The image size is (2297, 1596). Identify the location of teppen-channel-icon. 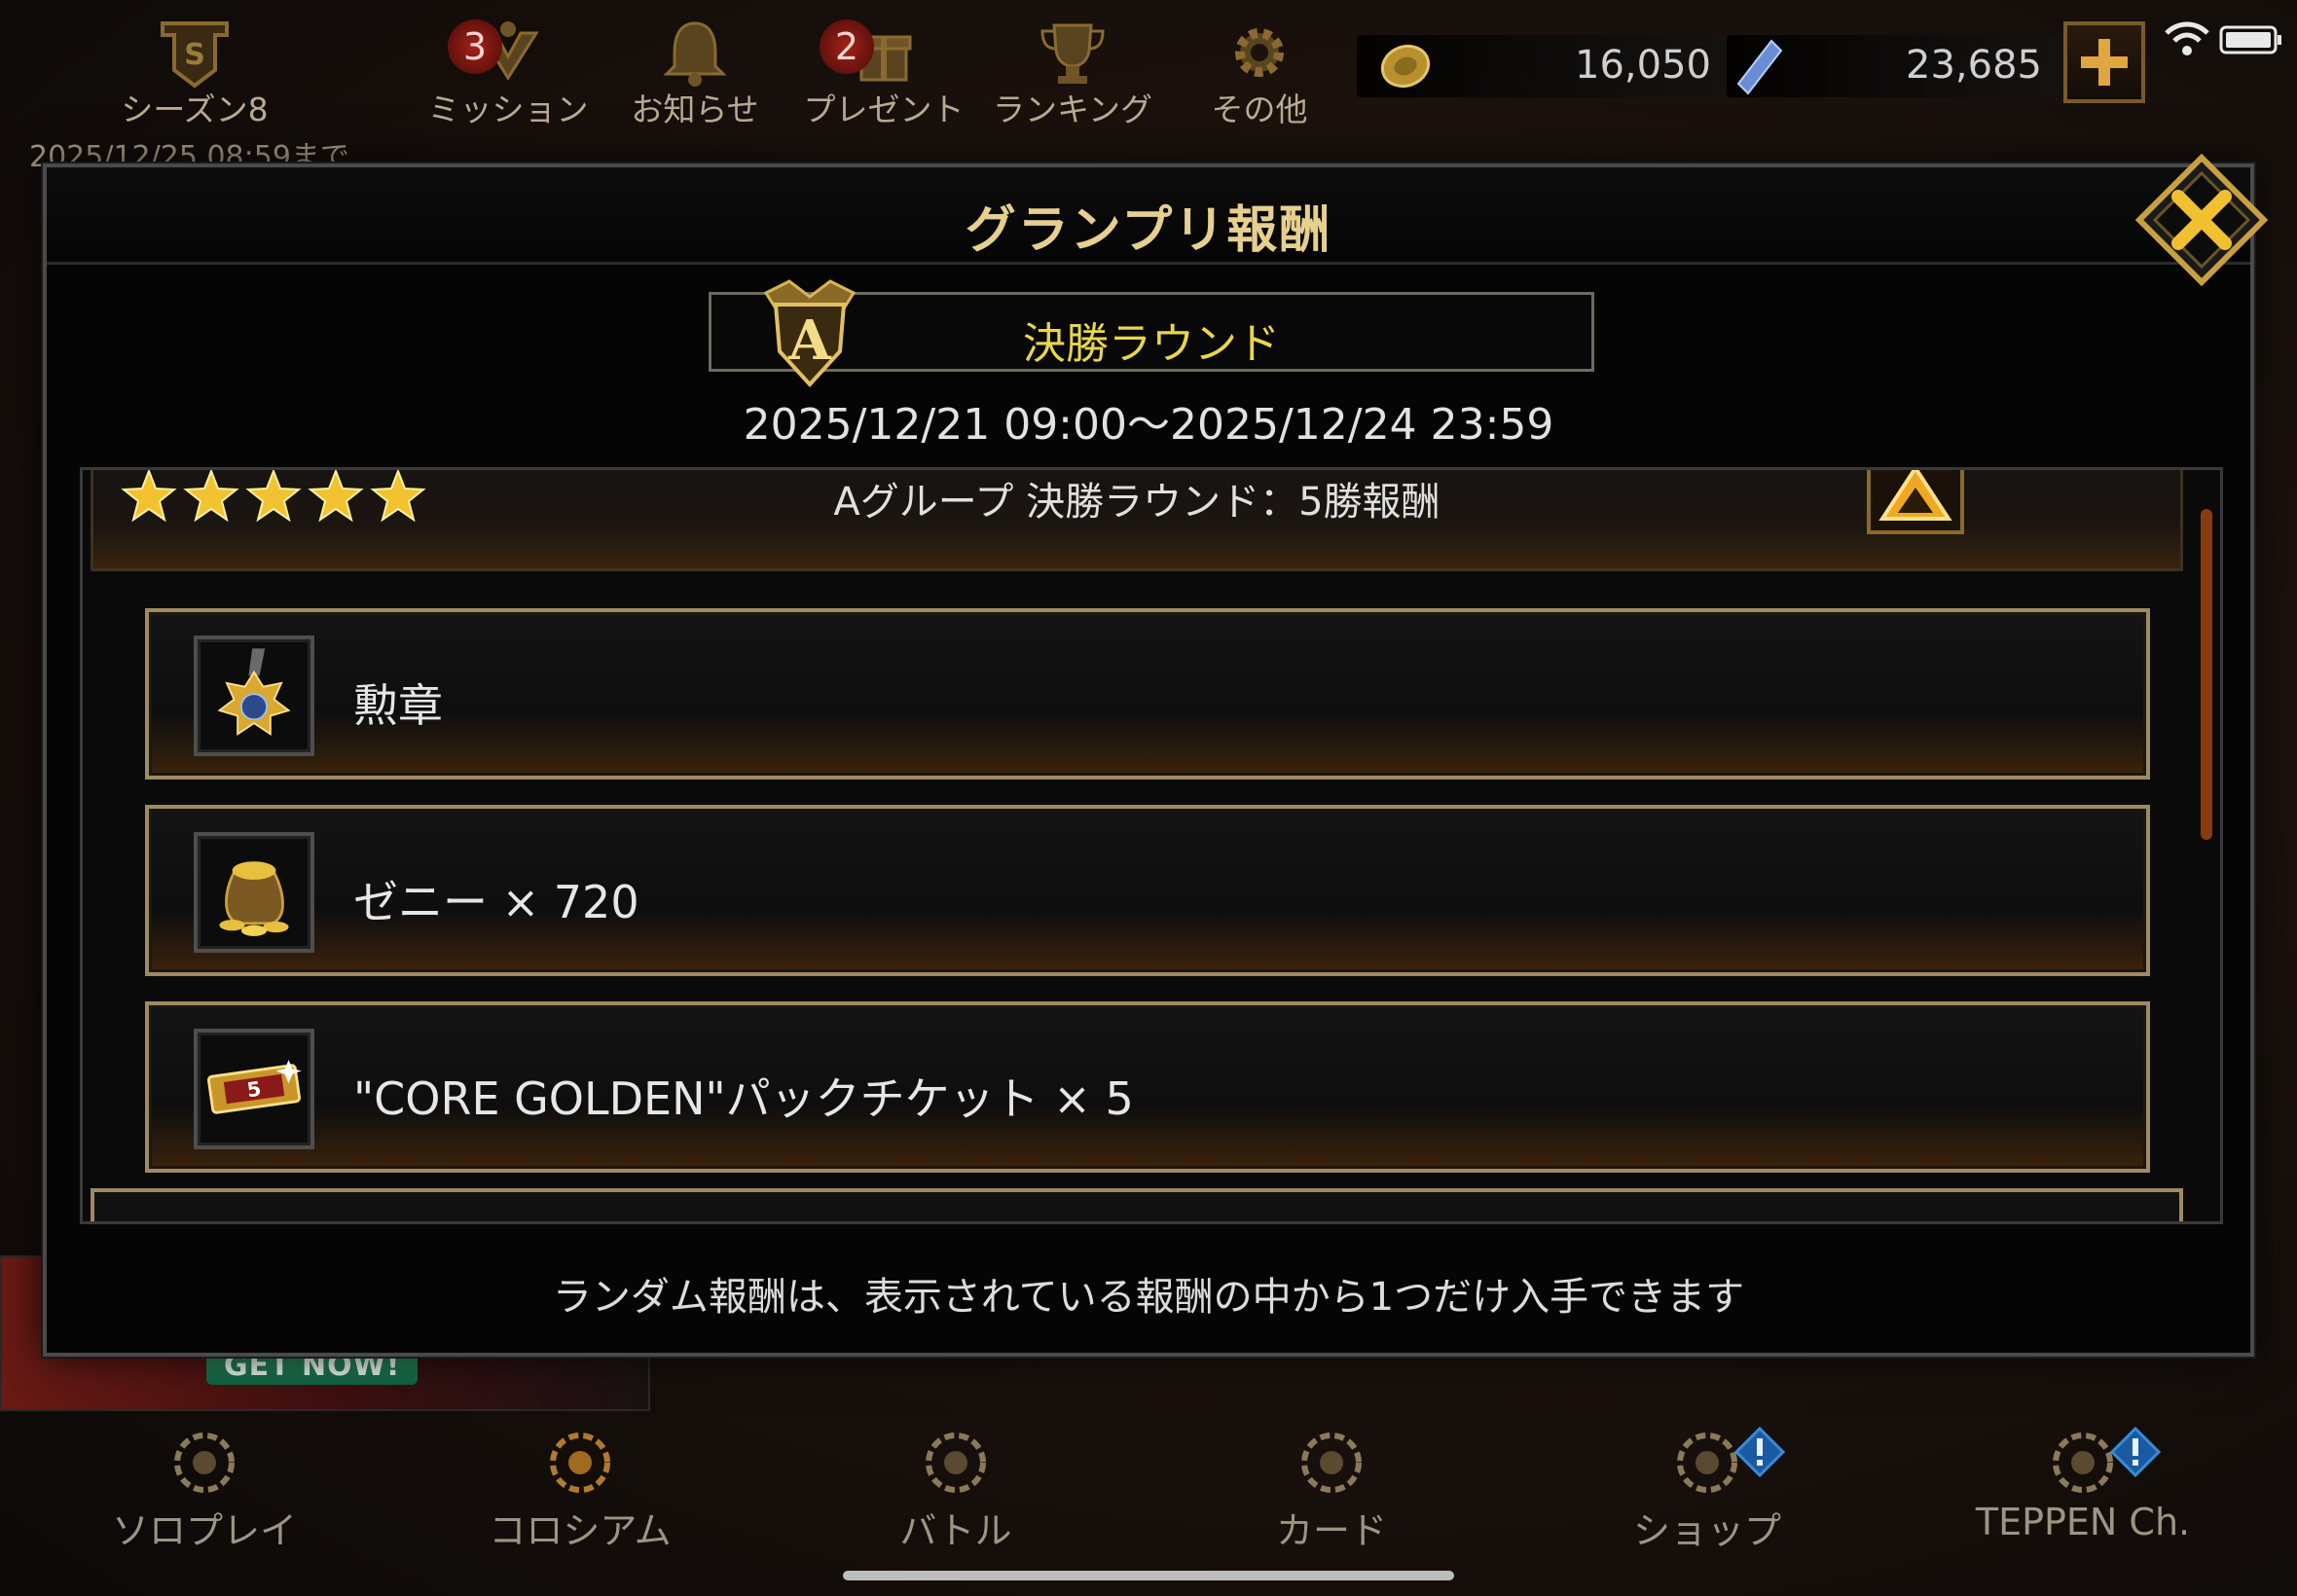
(2083, 1463).